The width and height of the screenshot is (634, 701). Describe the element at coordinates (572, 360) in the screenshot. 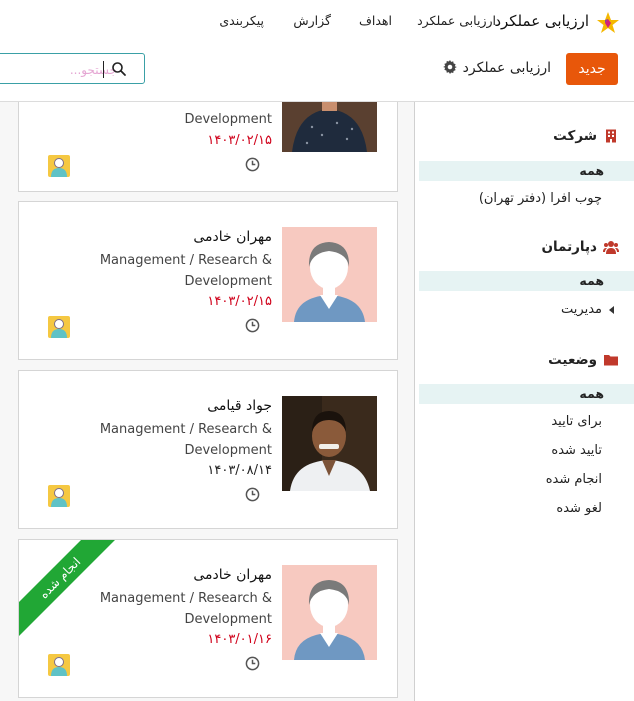

I see `filter-heading-status: وضعیت` at that location.